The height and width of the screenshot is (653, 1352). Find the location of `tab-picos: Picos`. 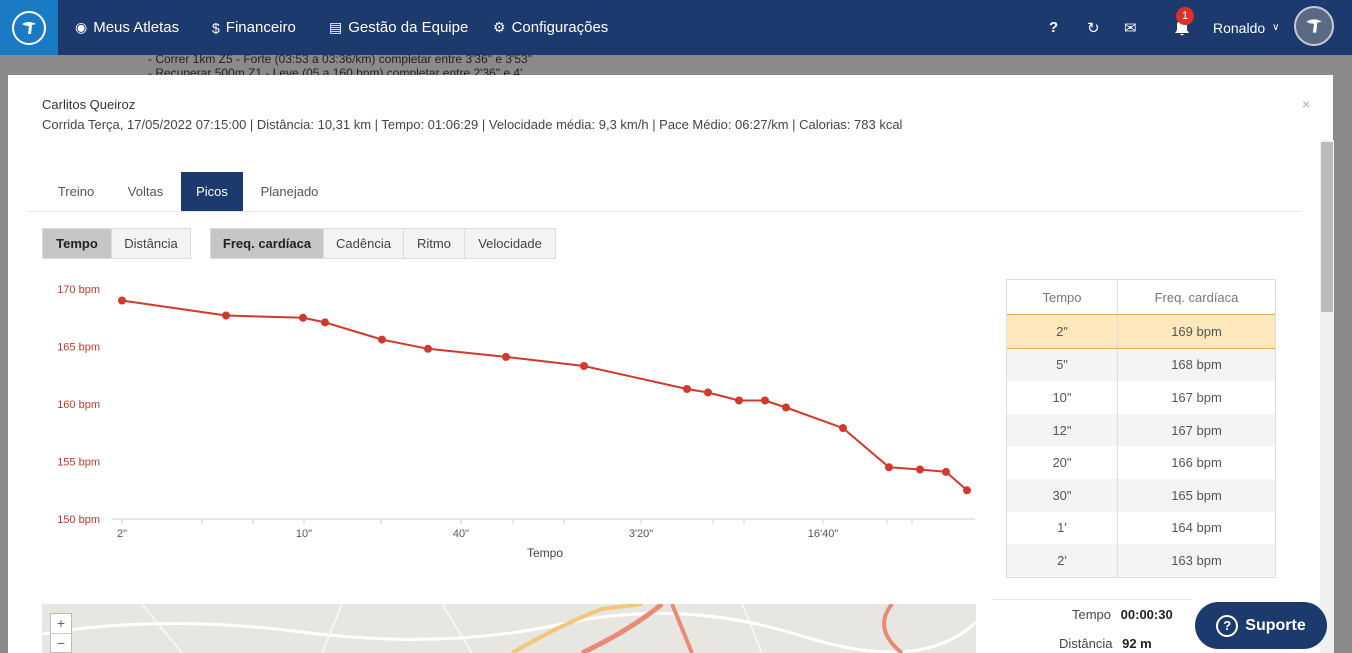

tab-picos: Picos is located at coordinates (212, 191).